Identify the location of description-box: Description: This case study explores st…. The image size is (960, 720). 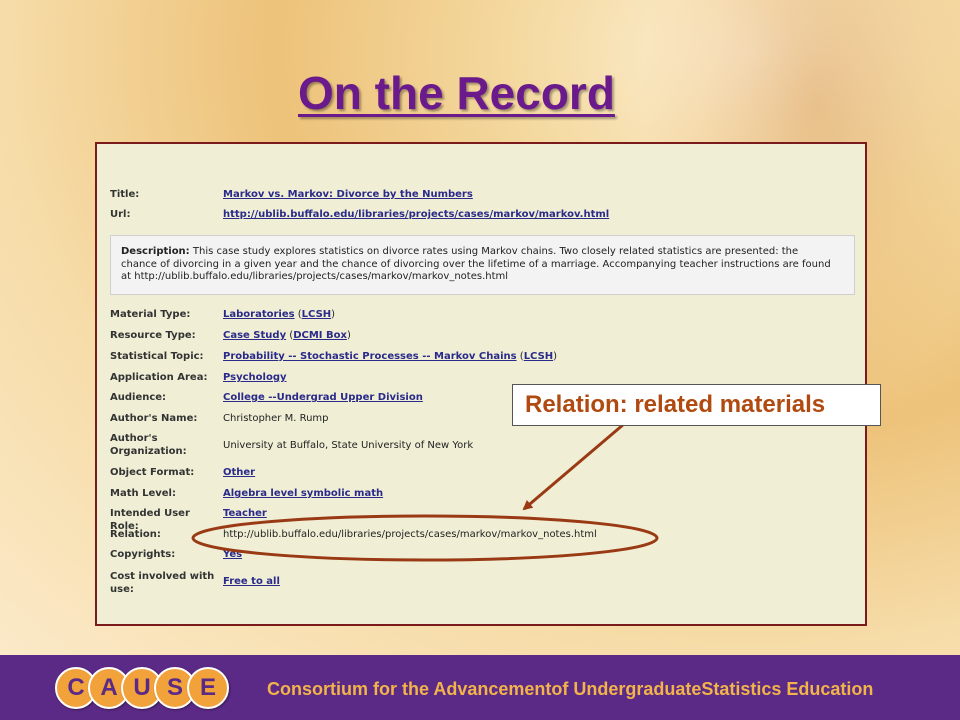
(482, 265).